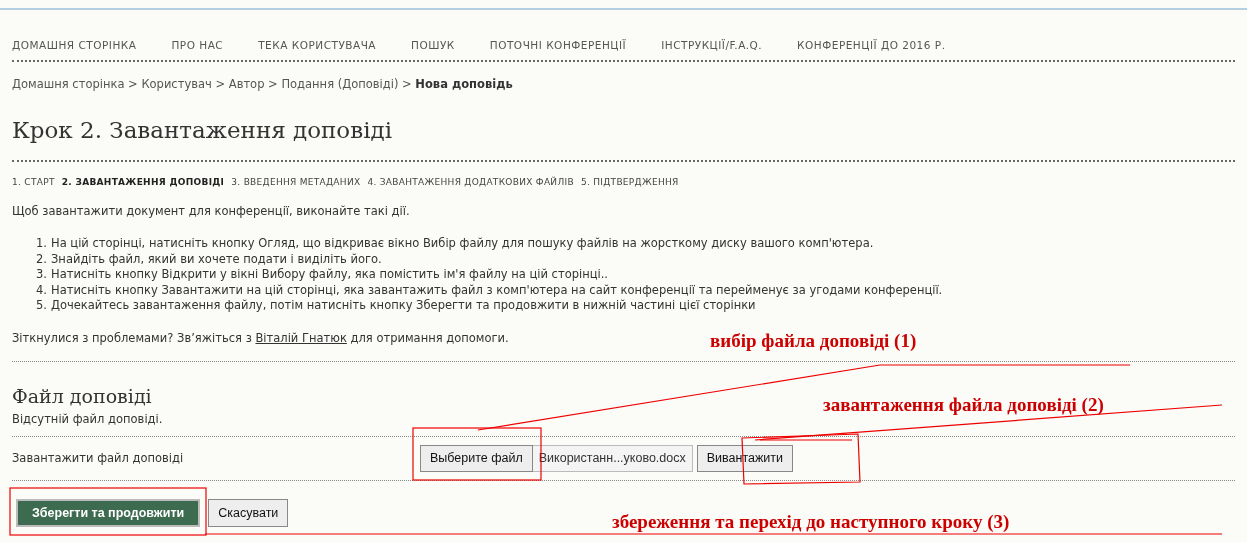  Describe the element at coordinates (433, 46) in the screenshot. I see `nav-link-item: ПОШУК` at that location.